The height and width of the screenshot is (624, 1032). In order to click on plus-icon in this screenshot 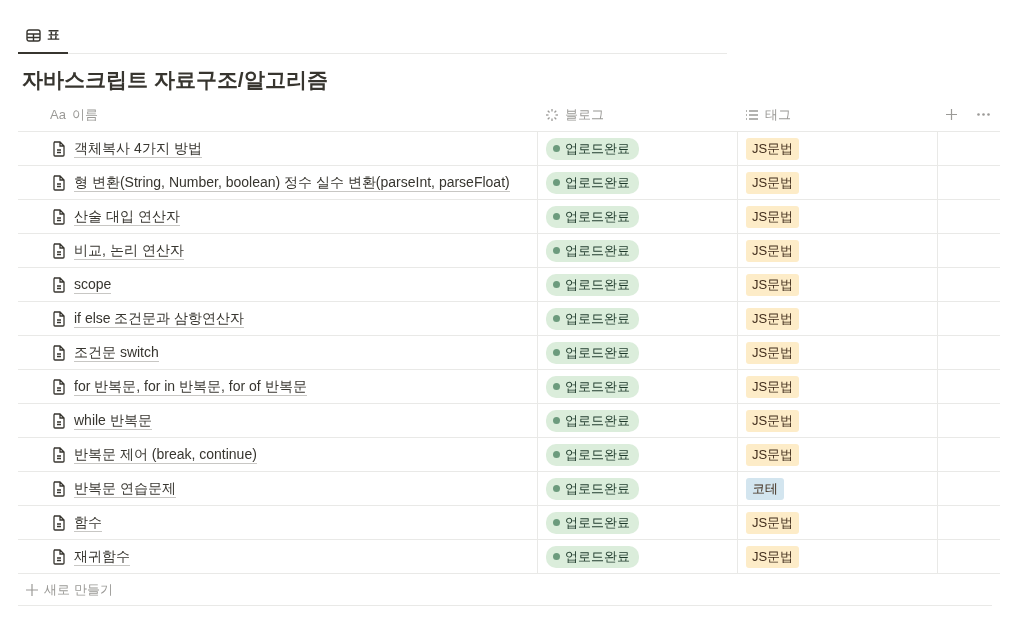, I will do `click(32, 589)`.